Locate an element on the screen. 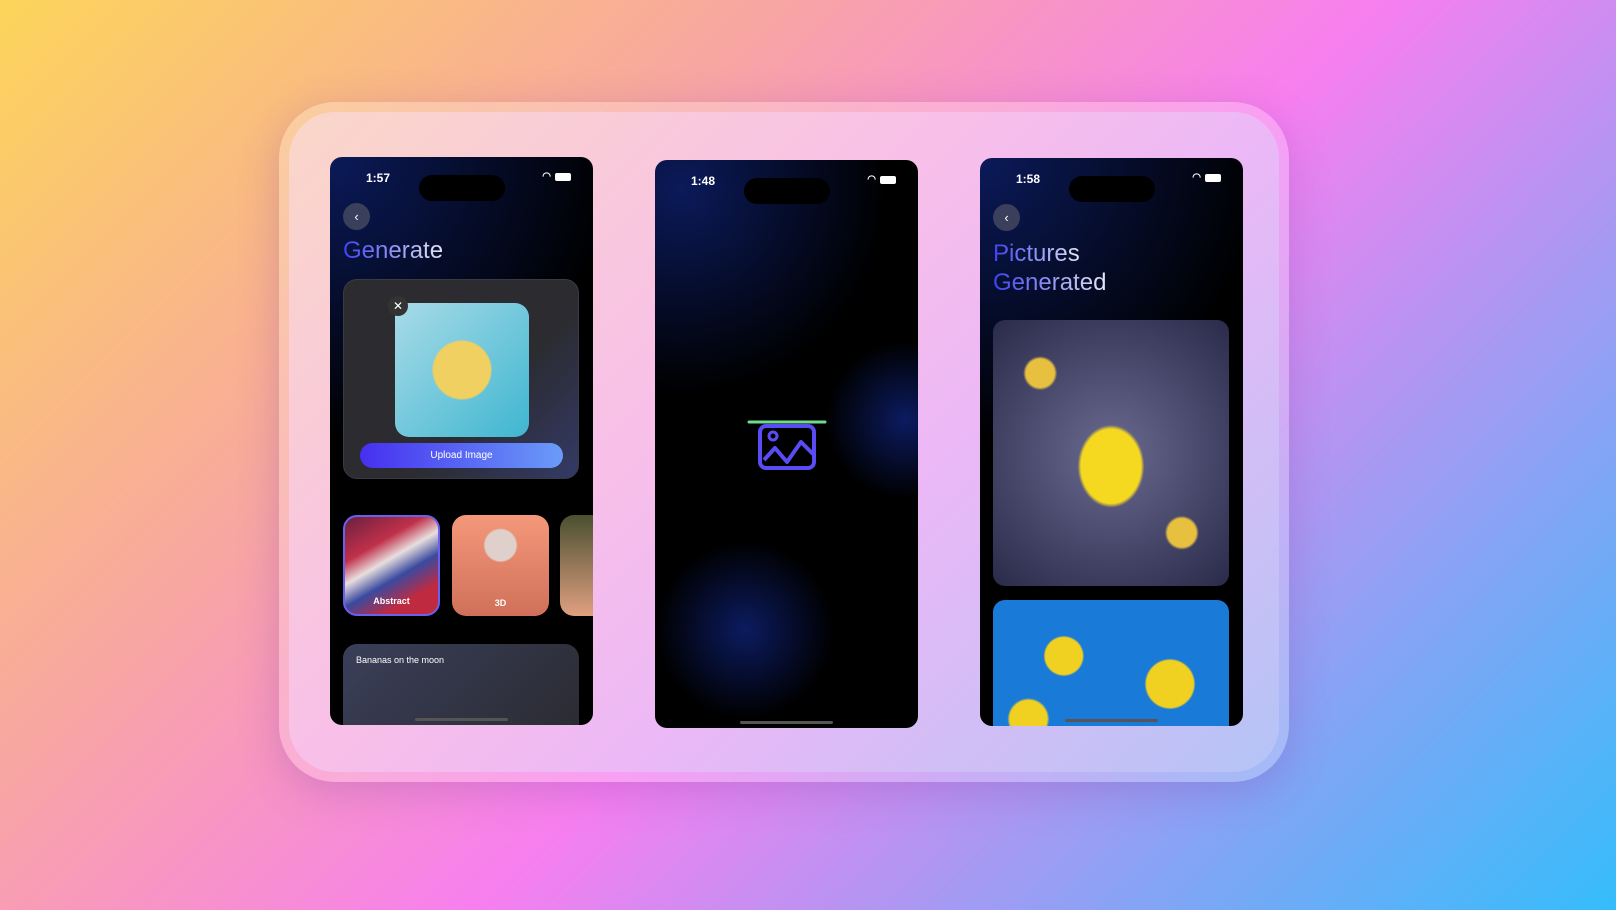 This screenshot has width=1616, height=910. prompt-input: Bananas on the moon is located at coordinates (461, 684).